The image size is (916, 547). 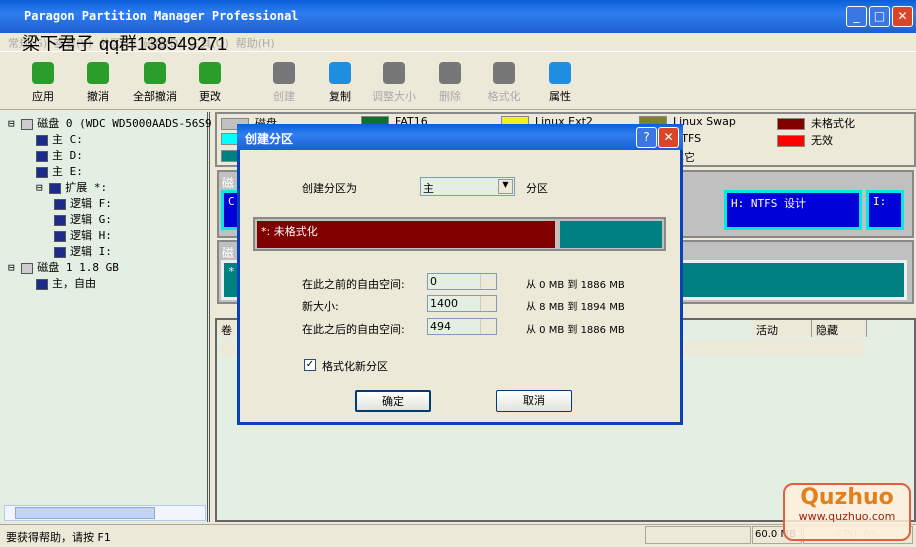 I want to click on tree-item: 逻辑 I:, so click(x=83, y=251).